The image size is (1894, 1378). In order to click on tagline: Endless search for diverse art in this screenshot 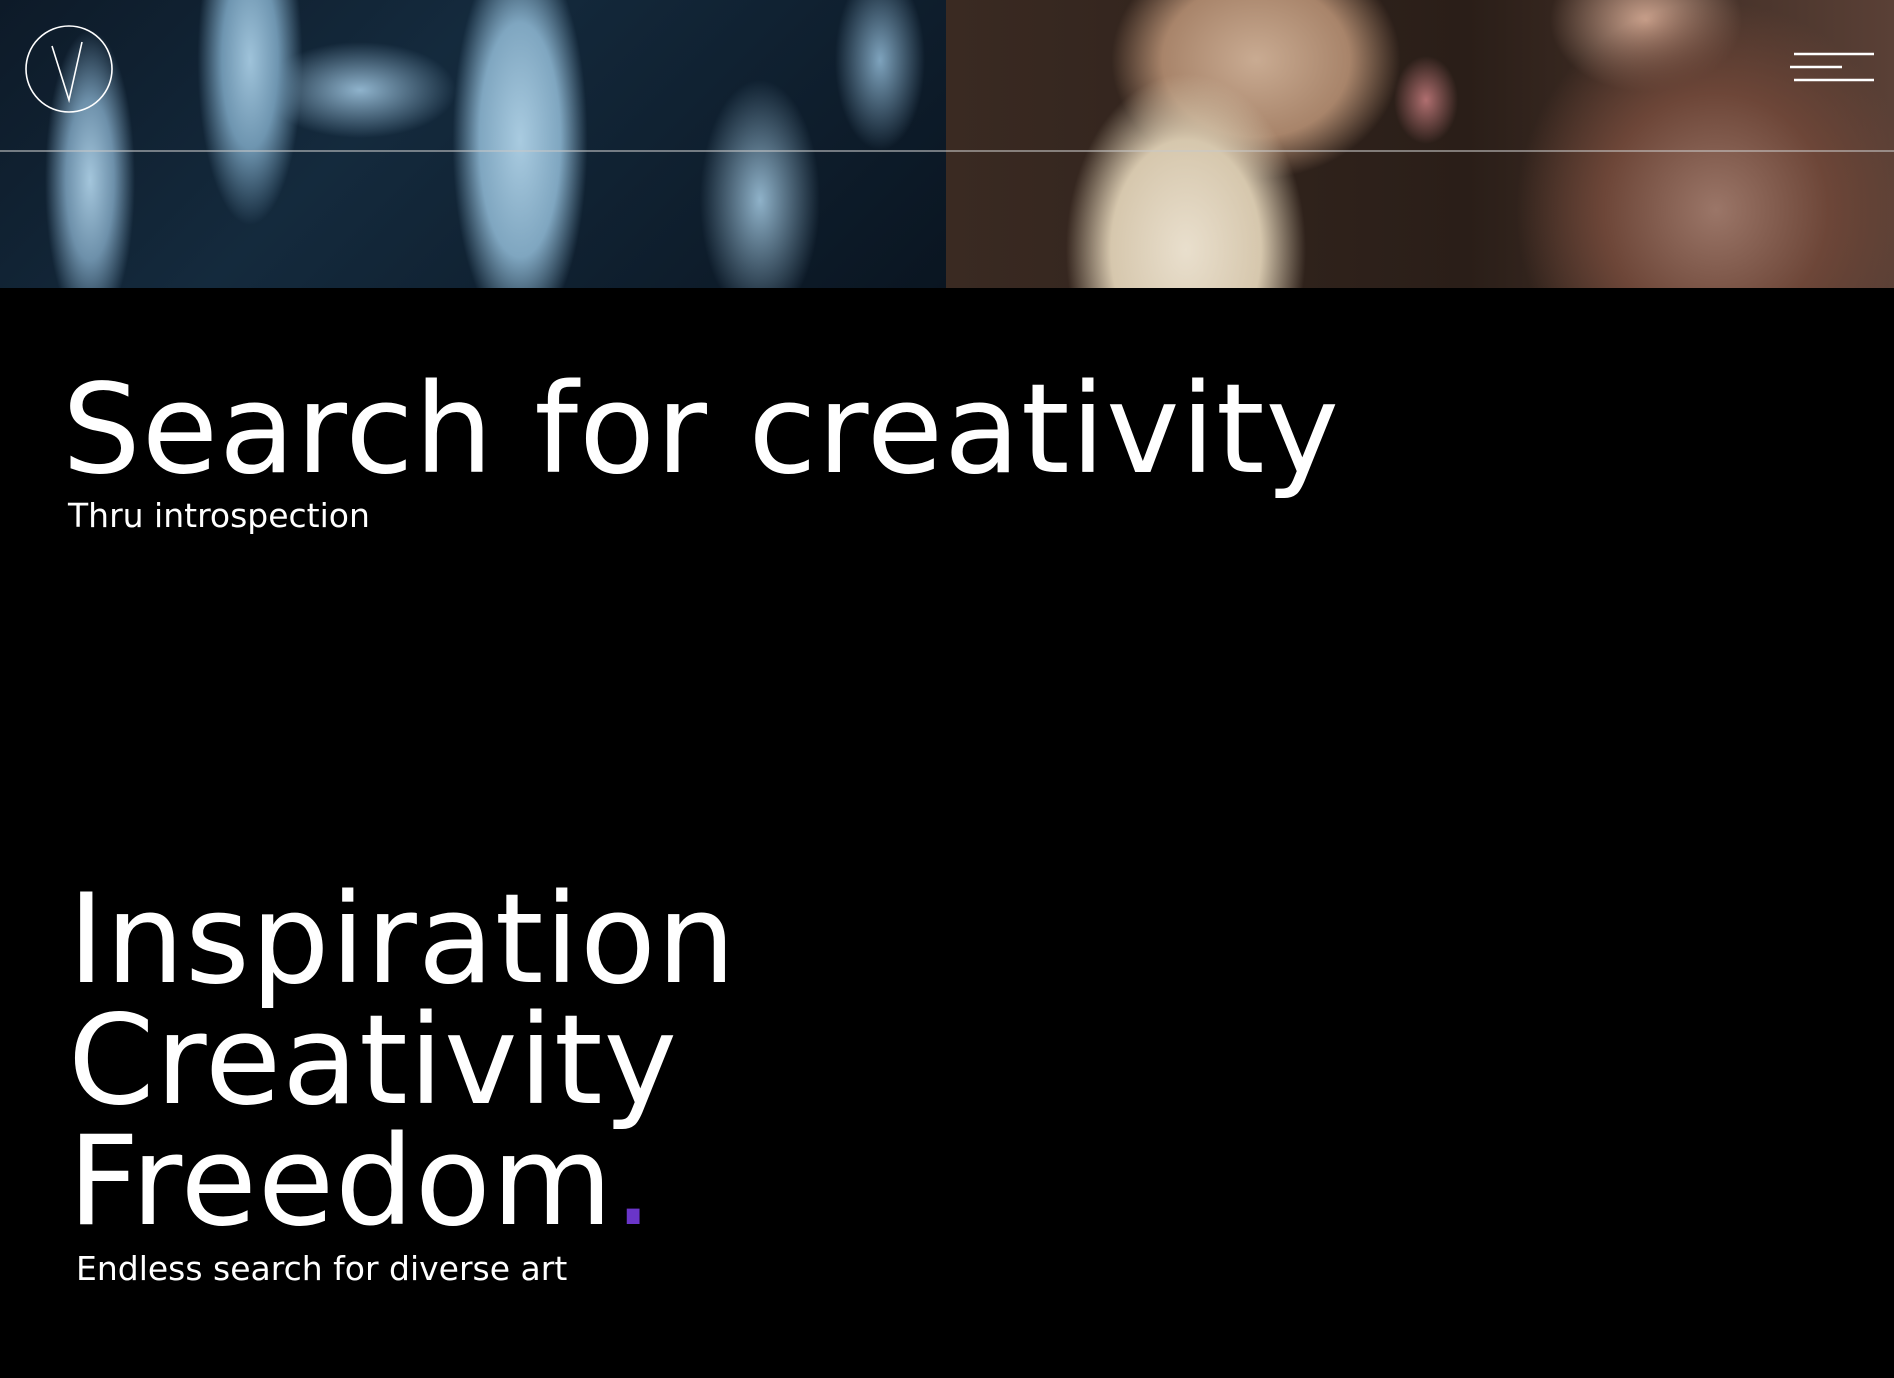, I will do `click(322, 1268)`.